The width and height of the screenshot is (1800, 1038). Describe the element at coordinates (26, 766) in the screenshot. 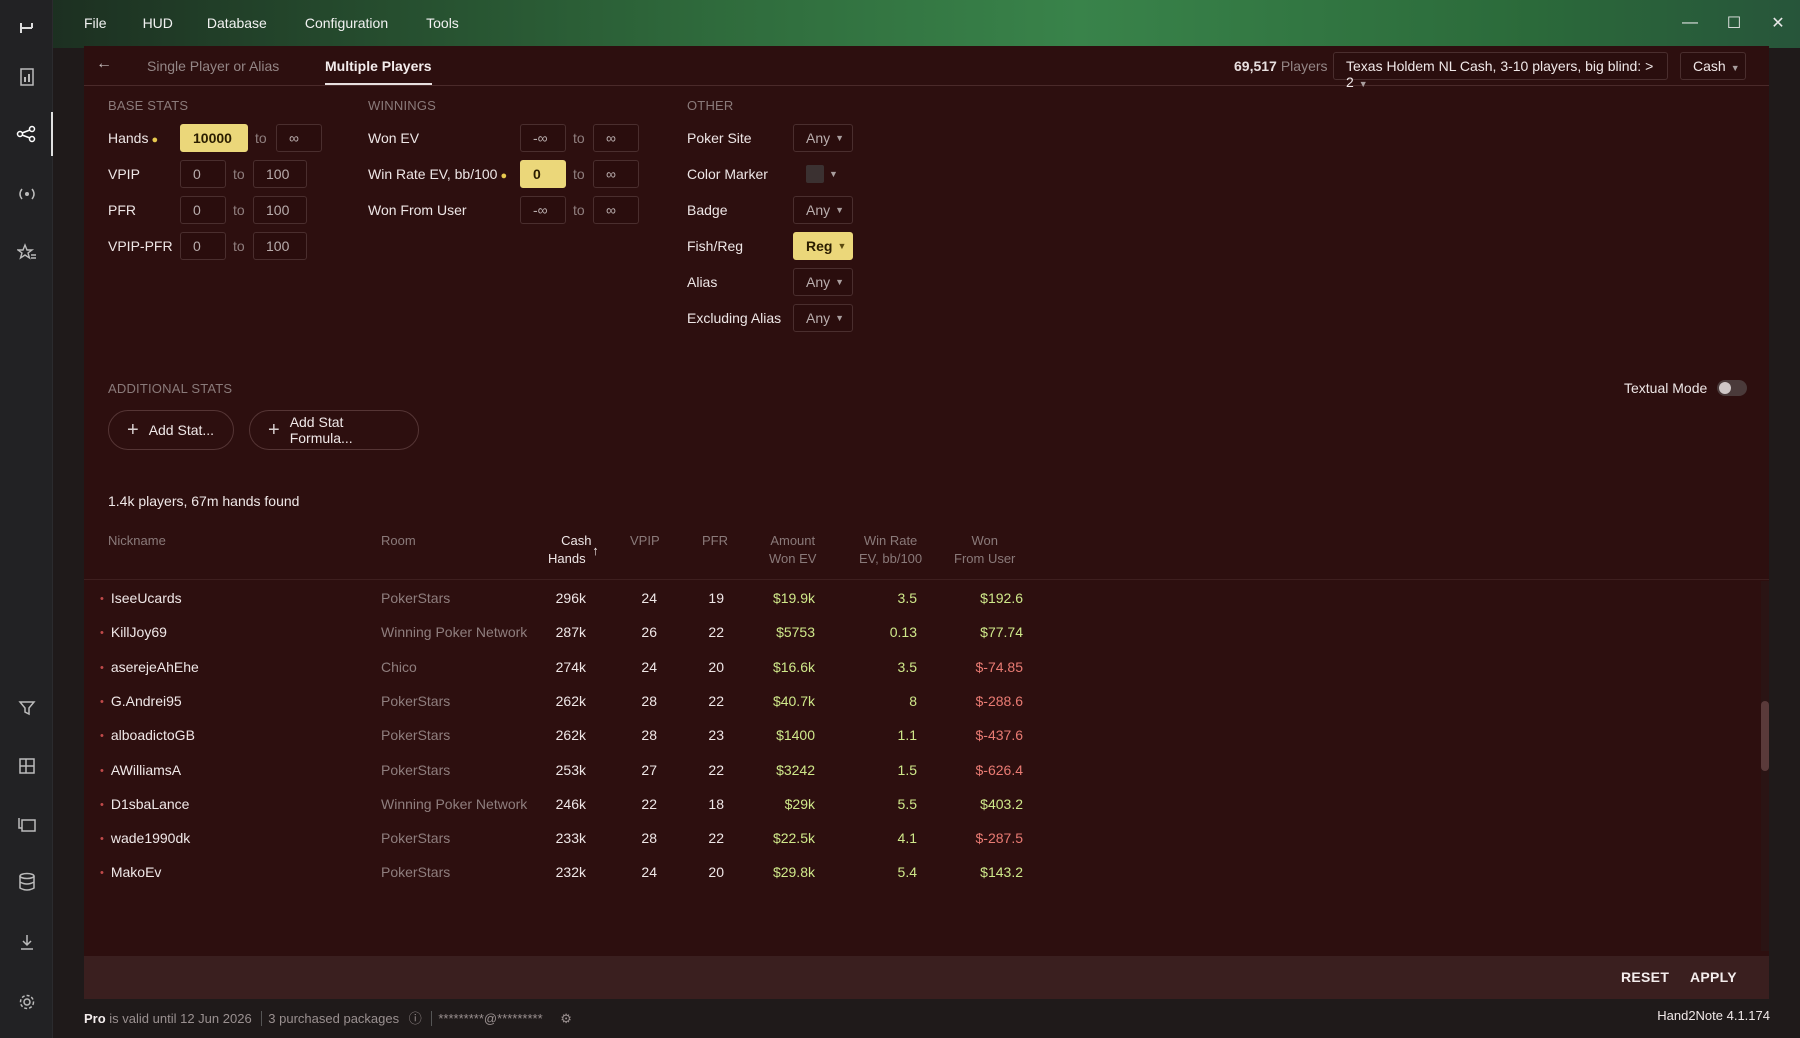

I see `layout-icon` at that location.